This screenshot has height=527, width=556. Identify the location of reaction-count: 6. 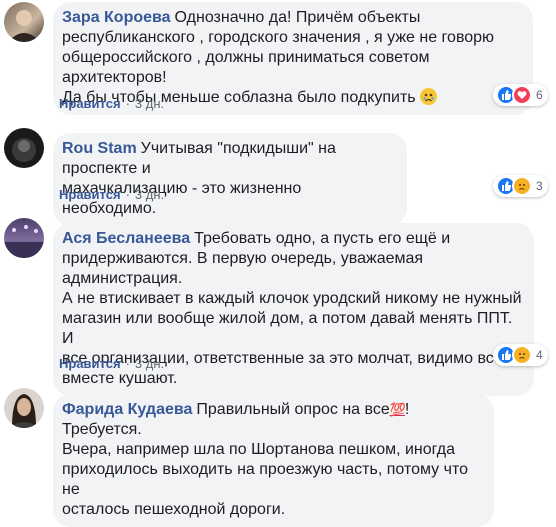
(539, 95).